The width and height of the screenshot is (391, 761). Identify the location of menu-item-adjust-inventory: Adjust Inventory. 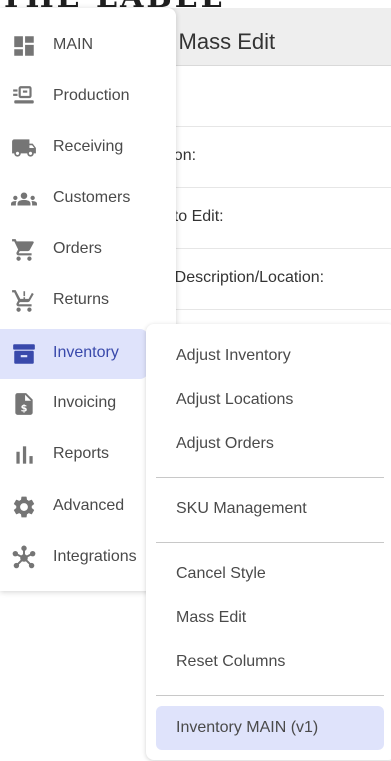
(270, 356).